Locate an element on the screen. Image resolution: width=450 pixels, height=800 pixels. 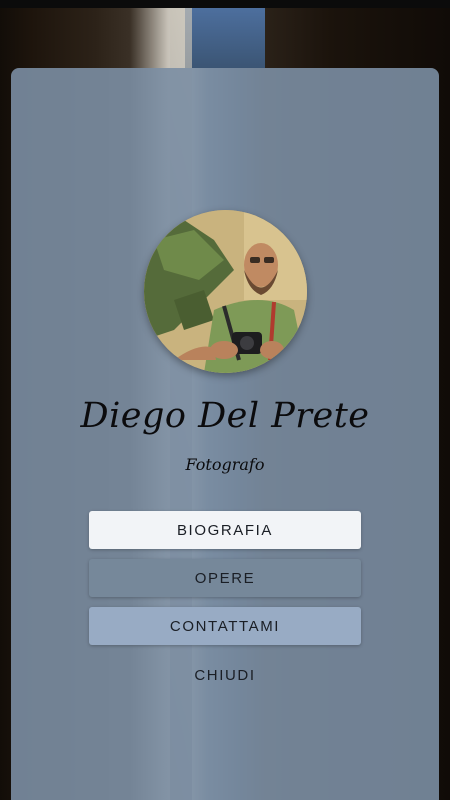
profile-name: Diego Del Prete is located at coordinates (225, 416).